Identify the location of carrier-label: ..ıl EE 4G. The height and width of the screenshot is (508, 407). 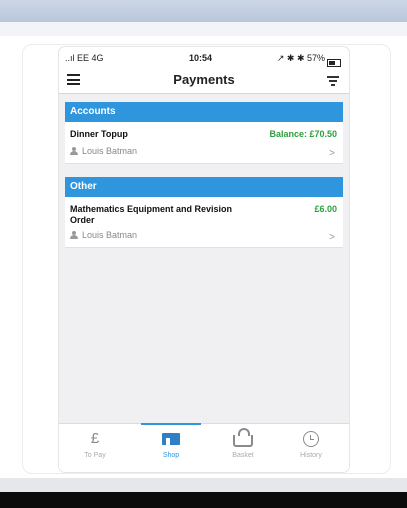
(84, 58).